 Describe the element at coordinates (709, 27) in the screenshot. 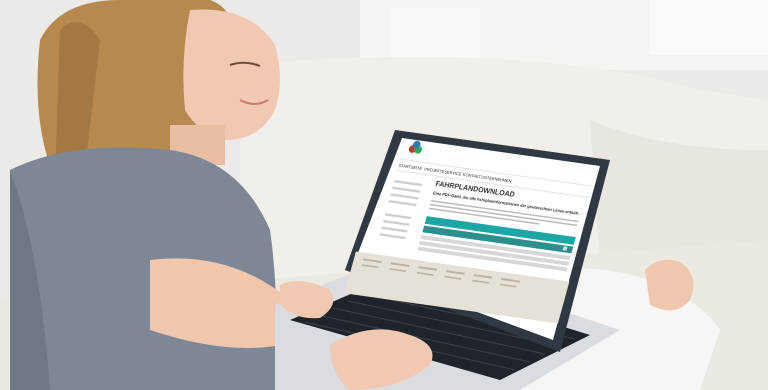

I see `curtain` at that location.